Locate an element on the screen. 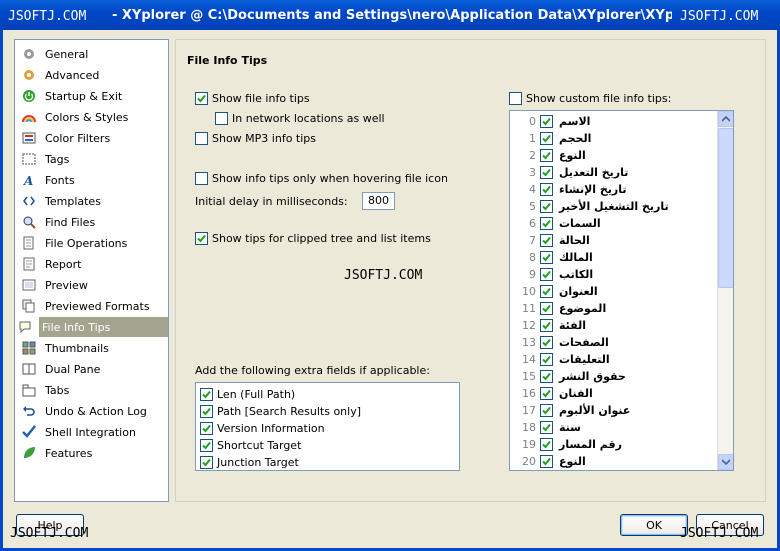 The image size is (780, 551). nav-item: Startup & Exit is located at coordinates (92, 96).